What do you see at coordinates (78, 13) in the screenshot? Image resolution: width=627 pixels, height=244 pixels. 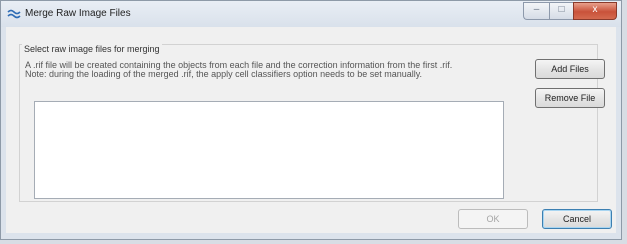 I see `window-title: Merge Raw Image Files` at bounding box center [78, 13].